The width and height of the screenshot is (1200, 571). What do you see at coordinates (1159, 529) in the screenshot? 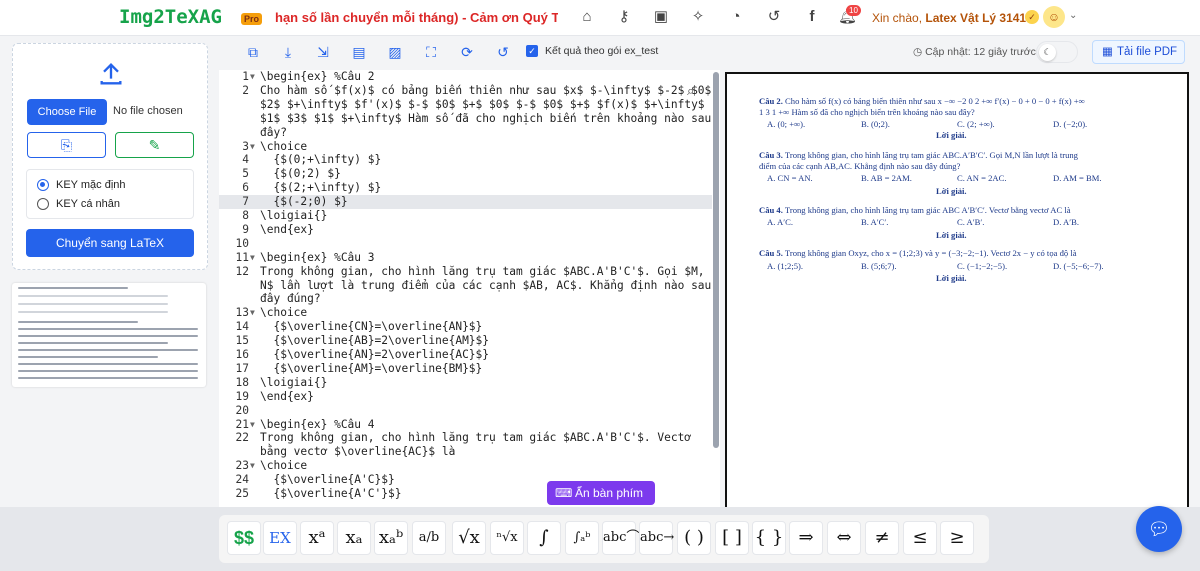
I see `chat-button: 💬︎` at bounding box center [1159, 529].